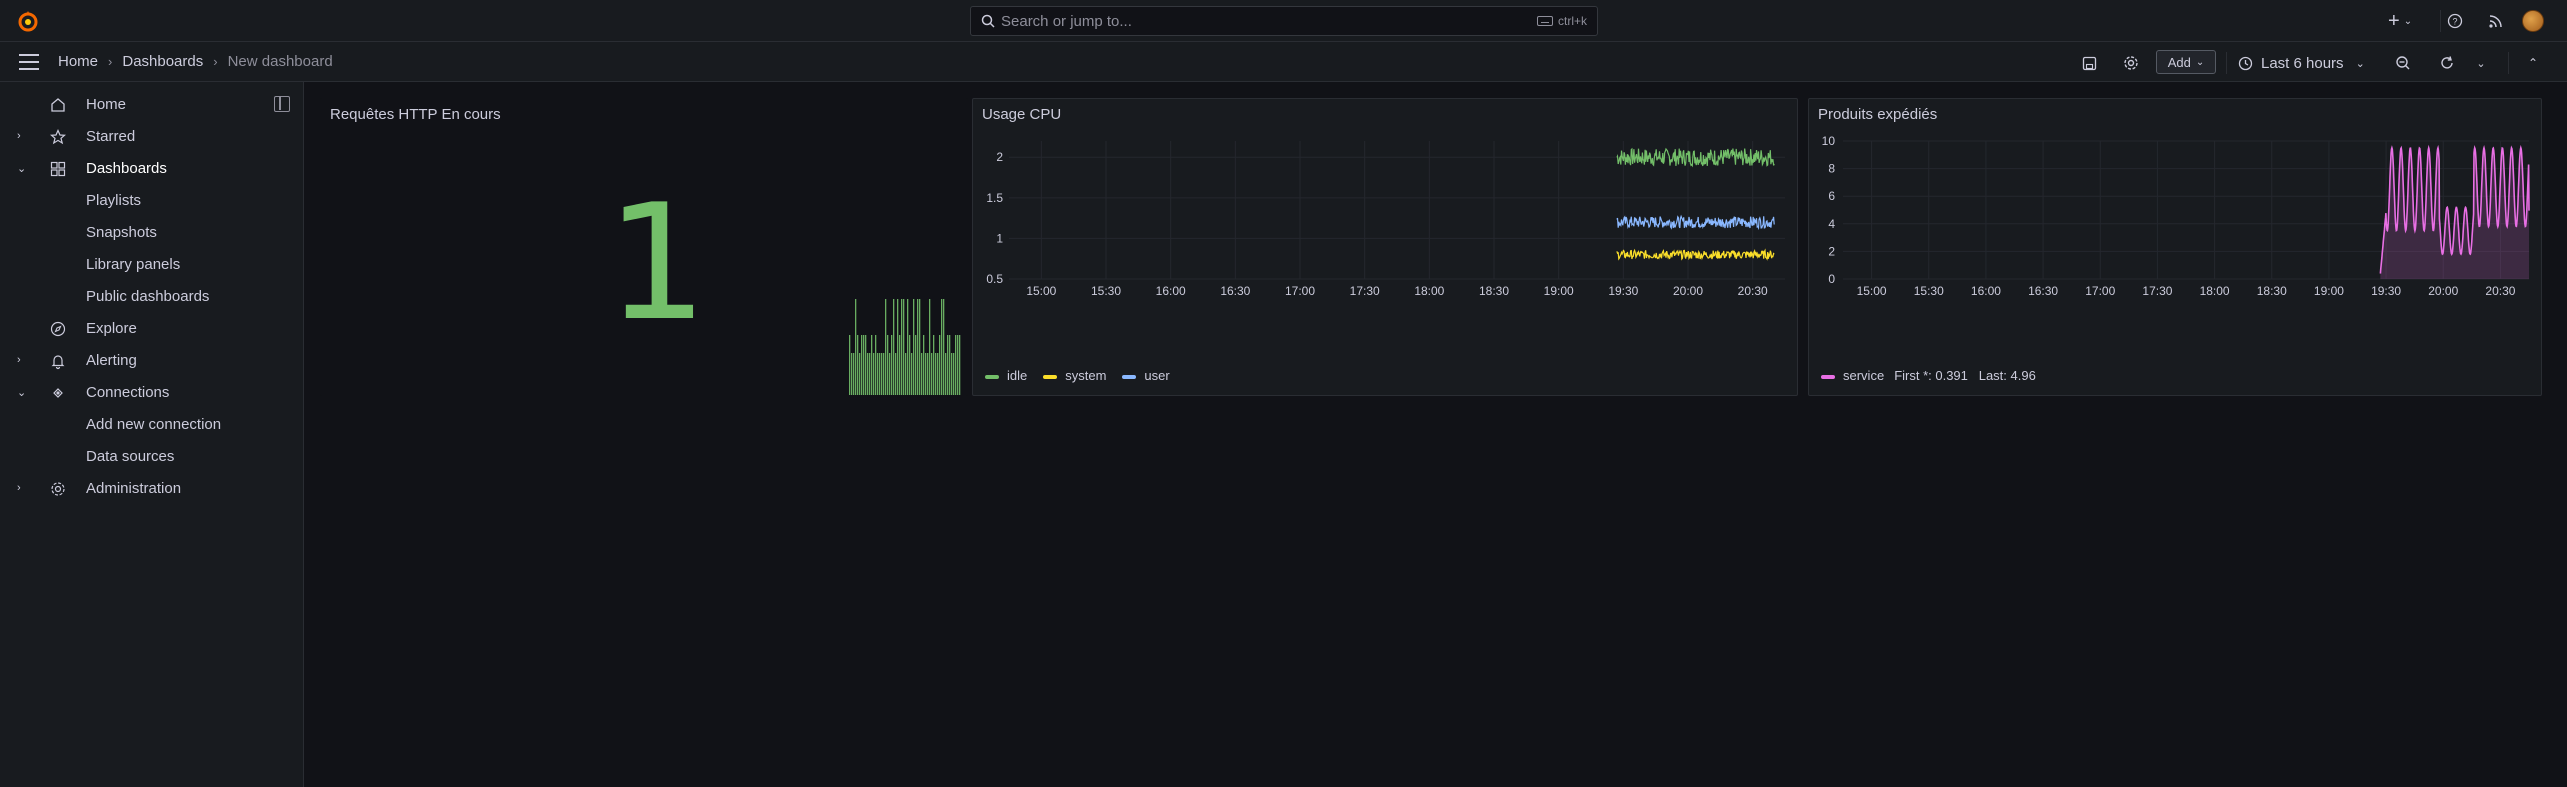 The height and width of the screenshot is (787, 2567). Describe the element at coordinates (1006, 375) in the screenshot. I see `legend-item-idle: idle` at that location.